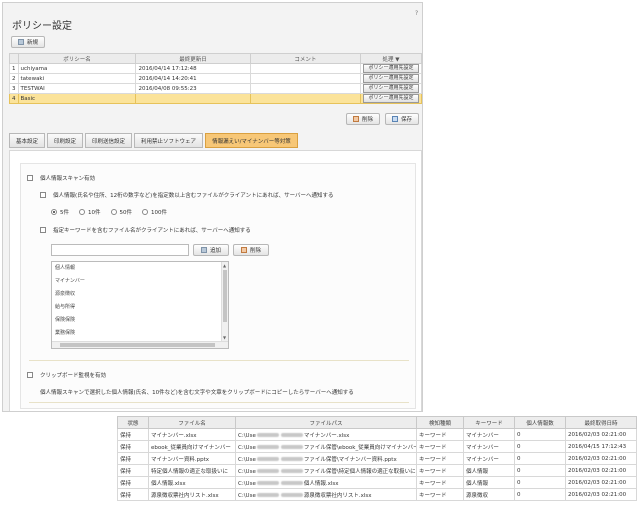  What do you see at coordinates (169, 140) in the screenshot?
I see `tab-prohibited-software: 利用禁止ソフトウェア` at bounding box center [169, 140].